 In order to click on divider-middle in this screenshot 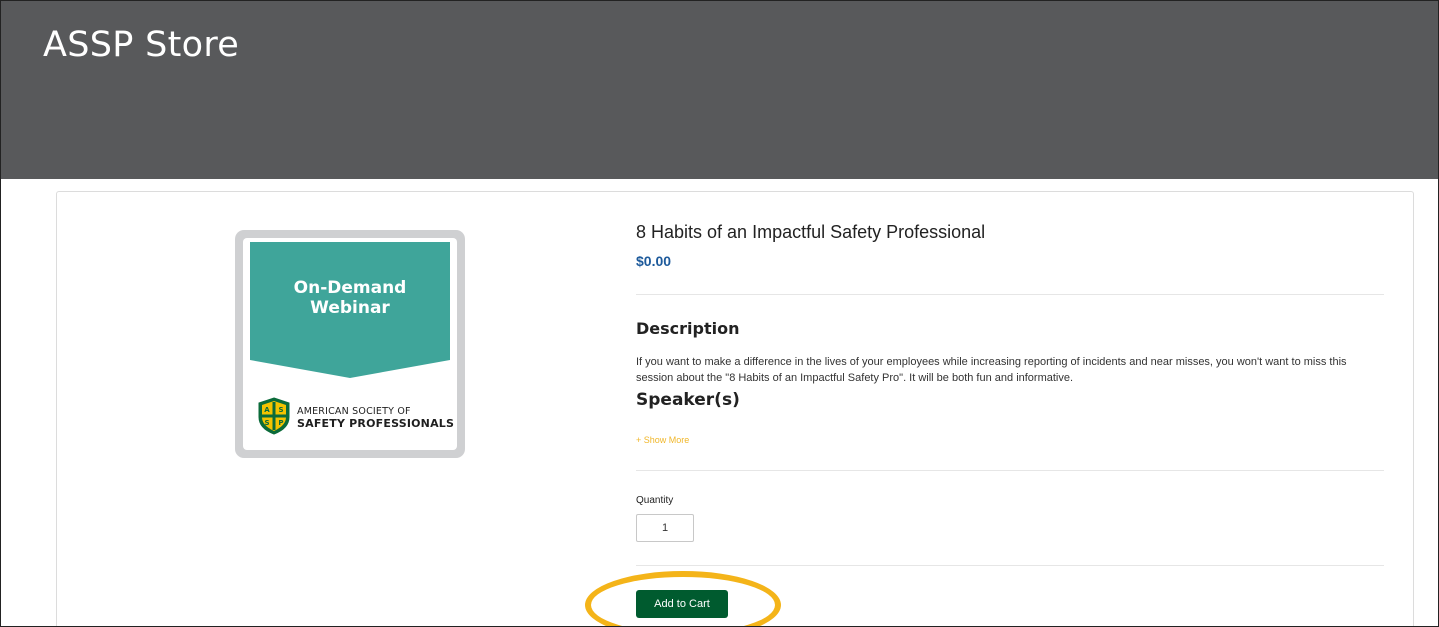, I will do `click(1010, 470)`.